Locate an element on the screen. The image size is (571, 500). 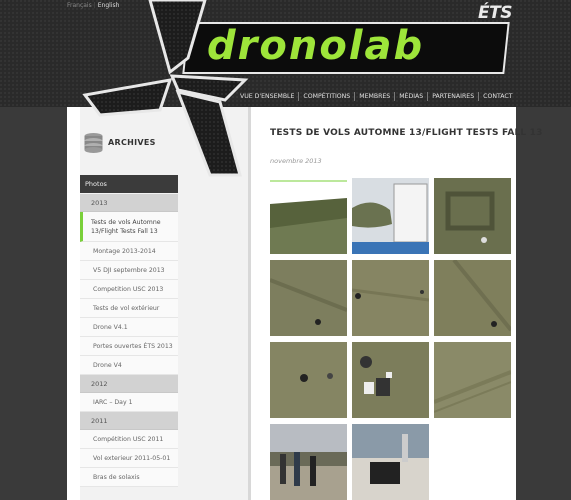
nav-media: MÉDIAS is located at coordinates (412, 96).